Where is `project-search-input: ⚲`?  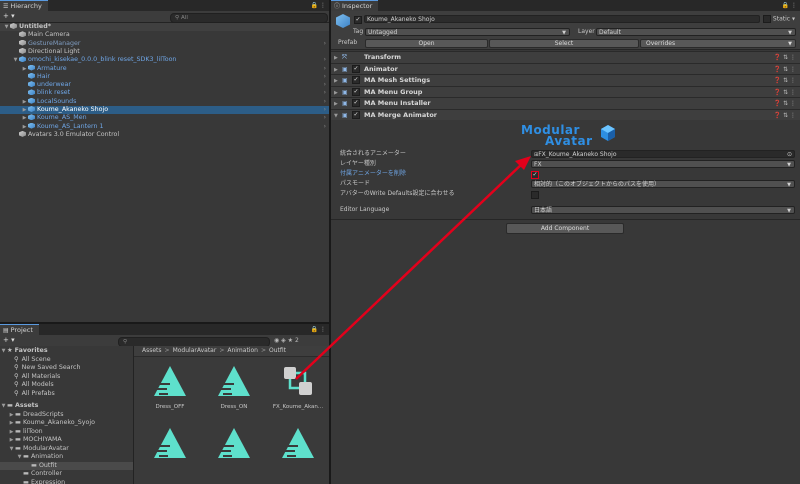
project-search-input: ⚲ is located at coordinates (194, 341).